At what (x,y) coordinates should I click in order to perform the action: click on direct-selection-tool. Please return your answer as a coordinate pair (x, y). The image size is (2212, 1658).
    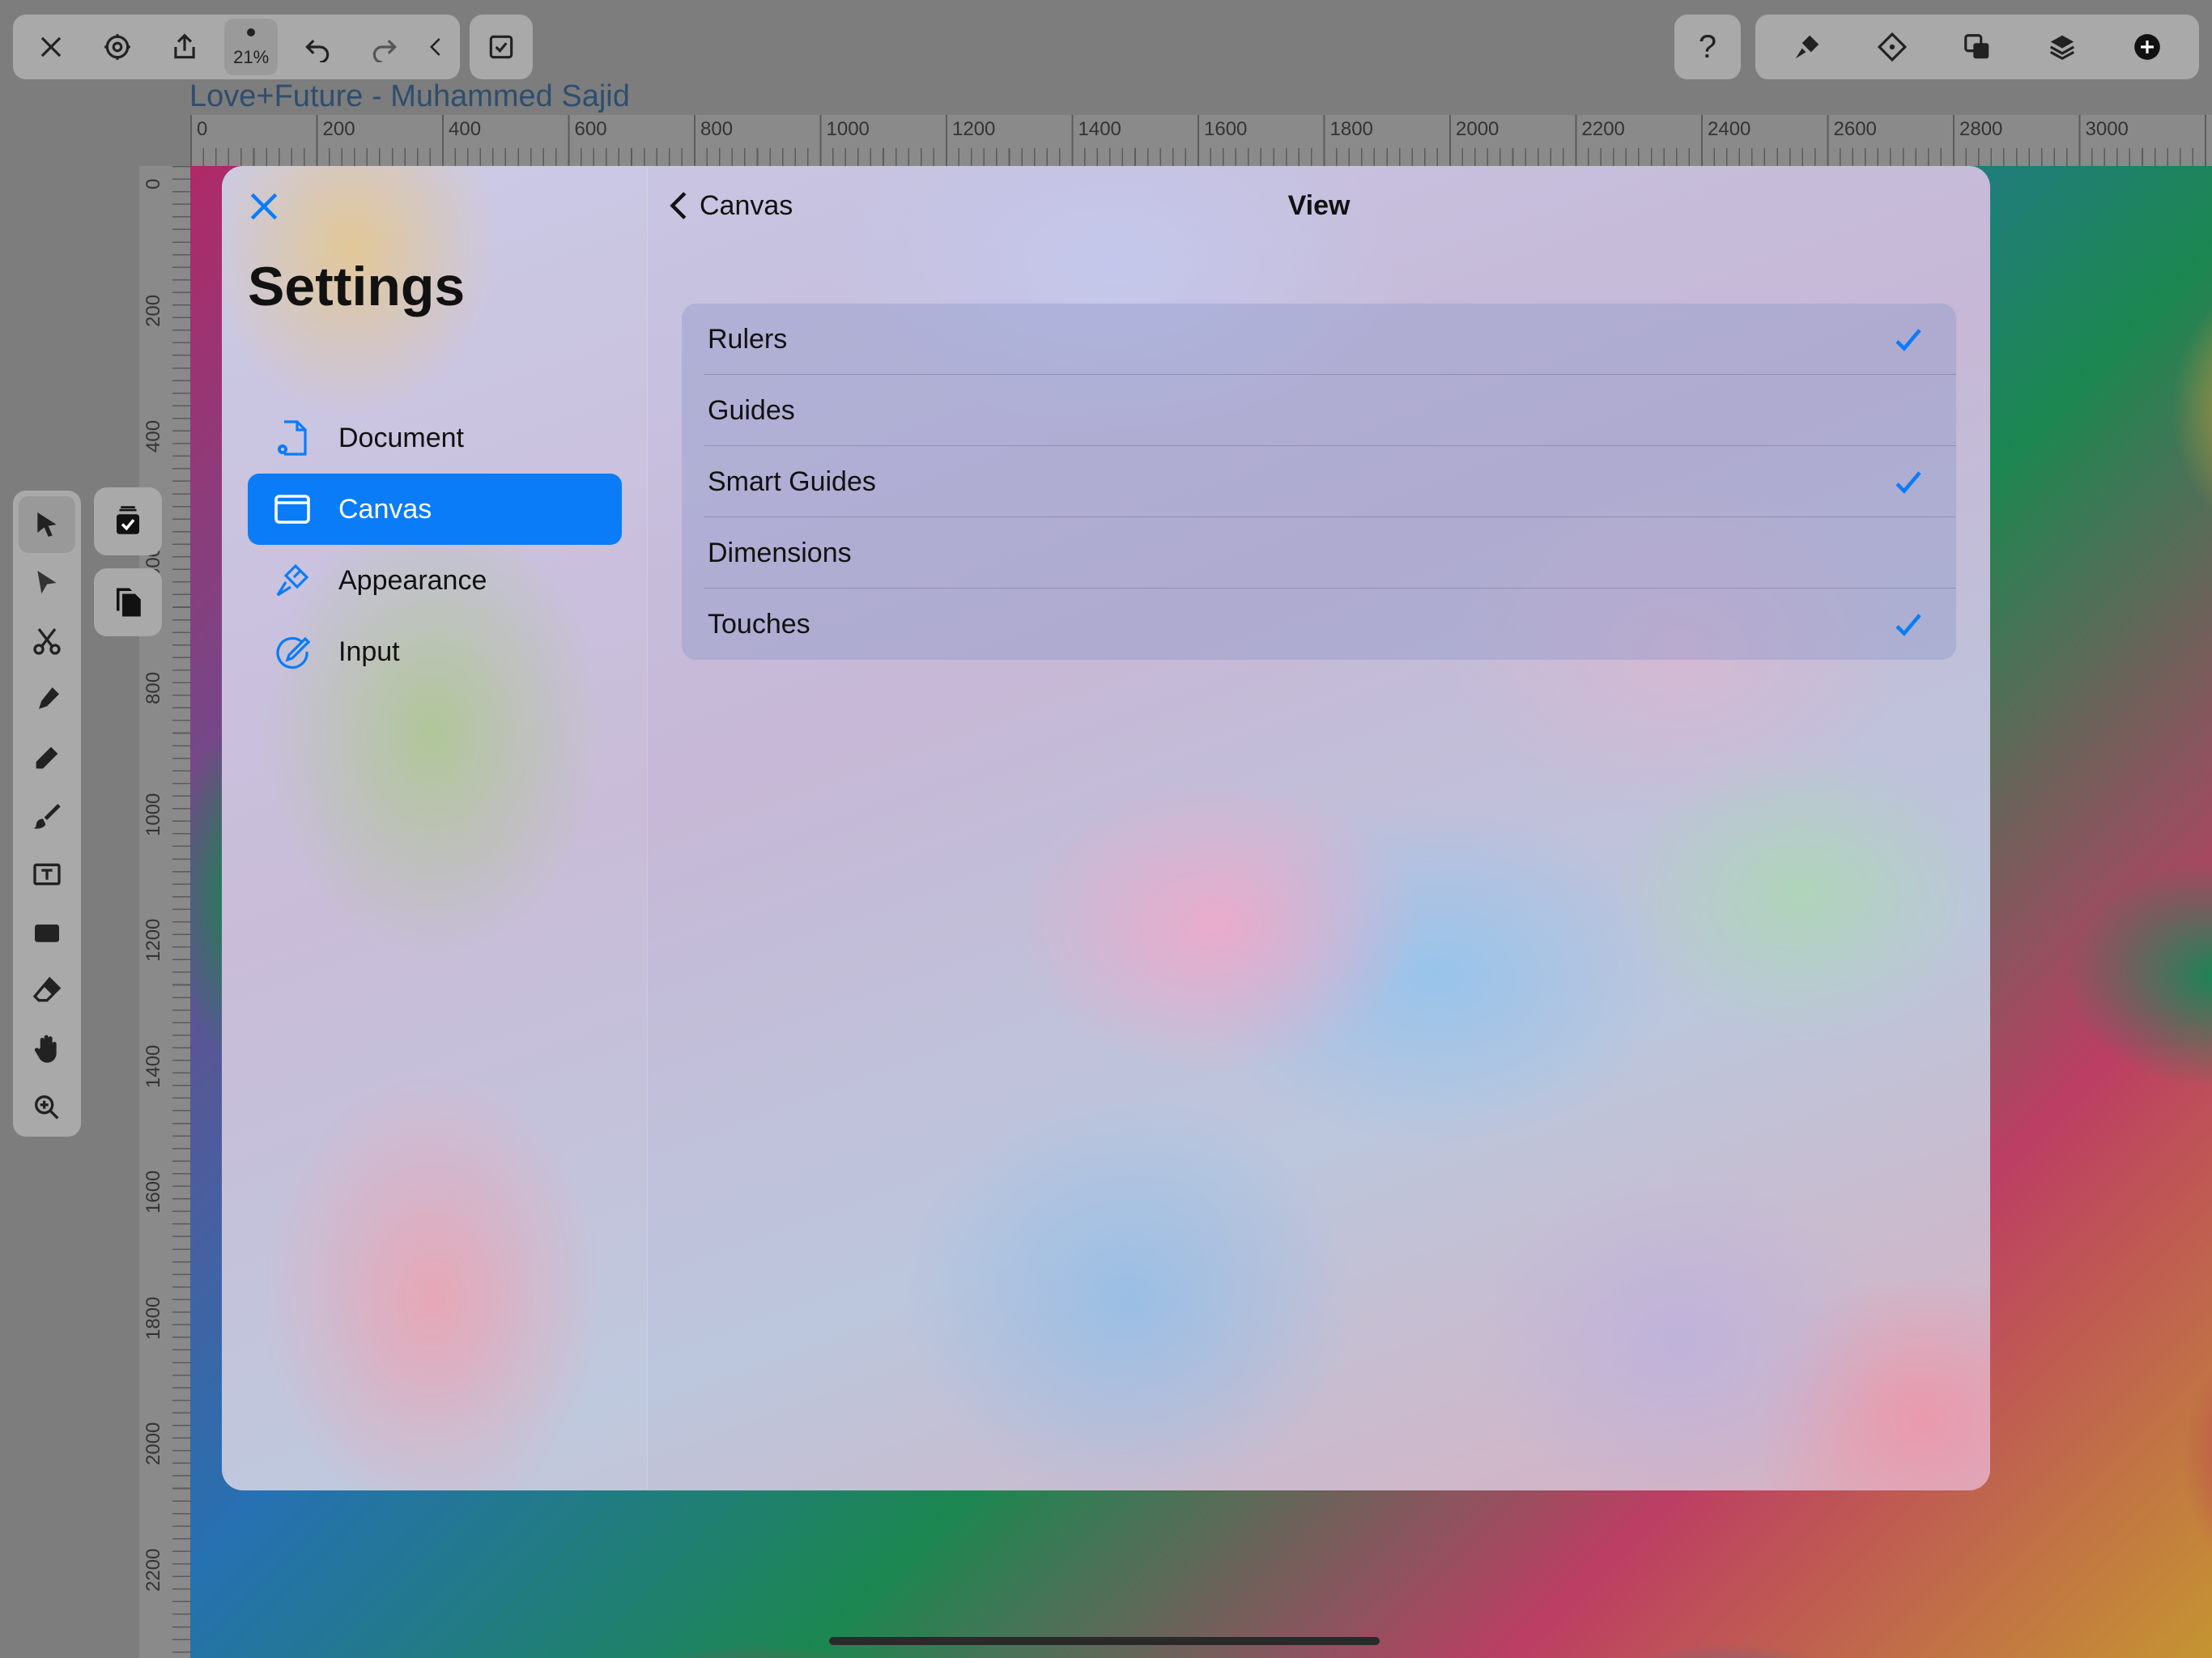
    Looking at the image, I should click on (47, 583).